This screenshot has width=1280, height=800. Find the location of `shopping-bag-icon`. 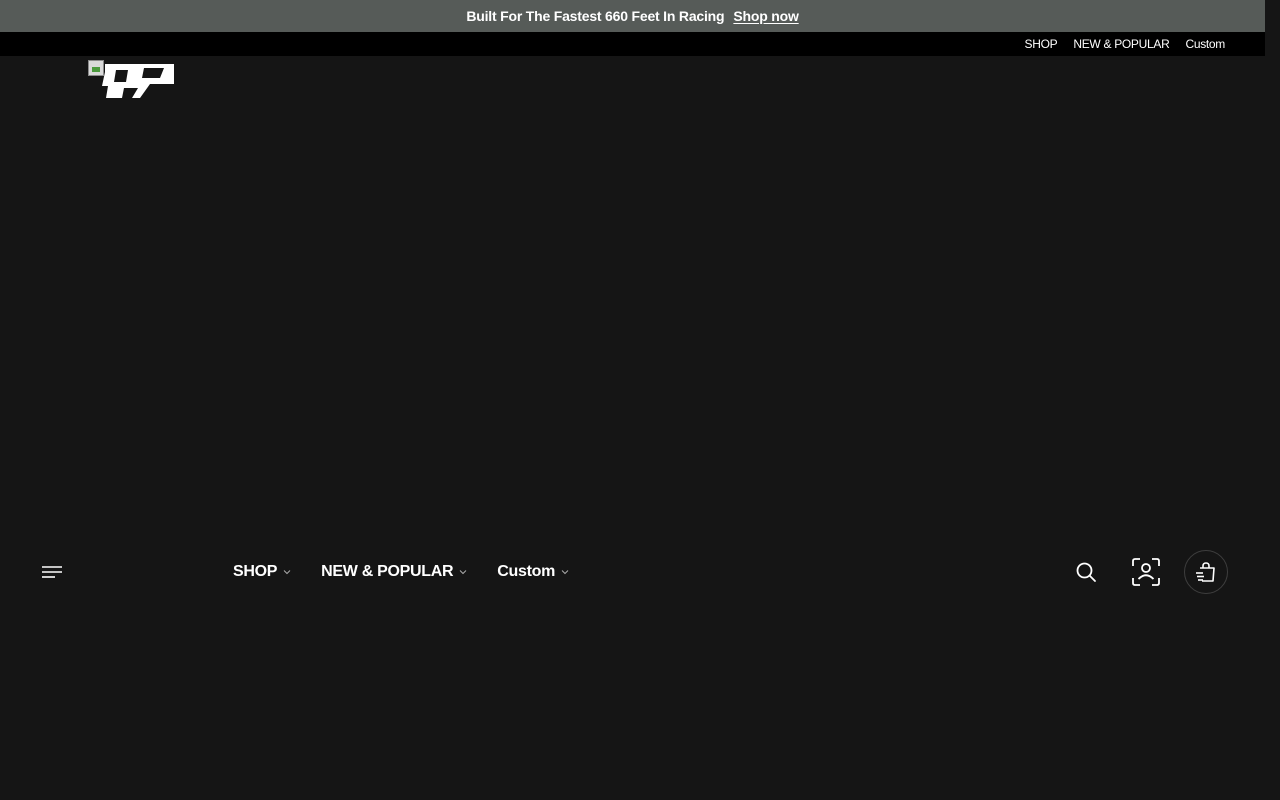

shopping-bag-icon is located at coordinates (1205, 572).